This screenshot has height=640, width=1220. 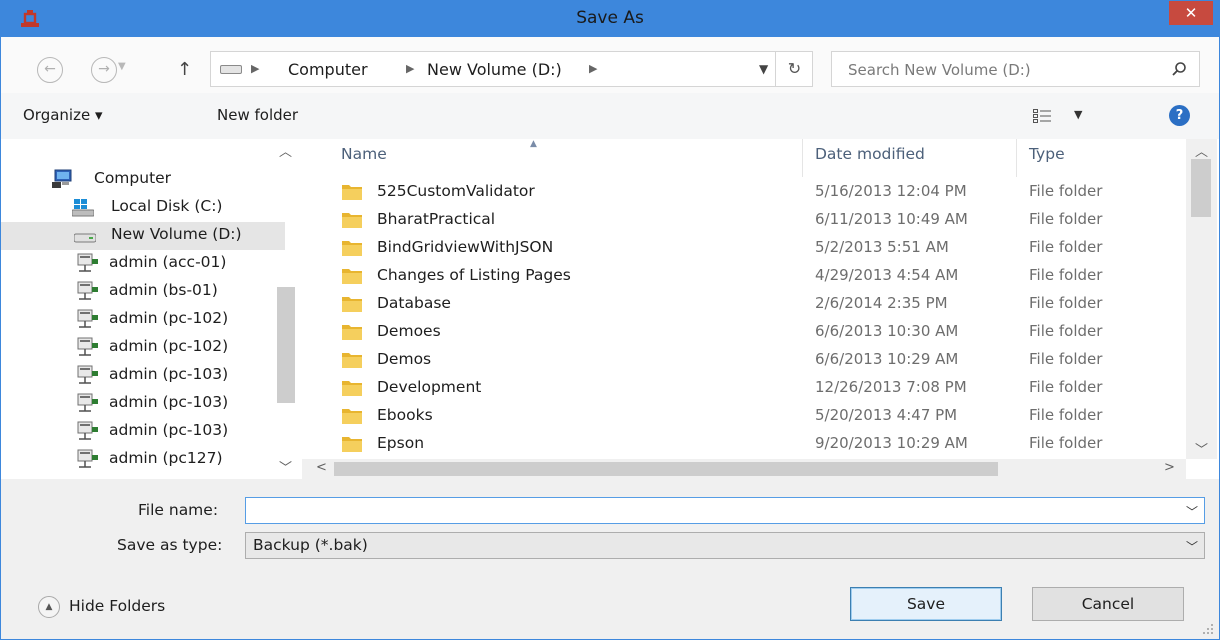 I want to click on cancel-button: Cancel, so click(x=1108, y=604).